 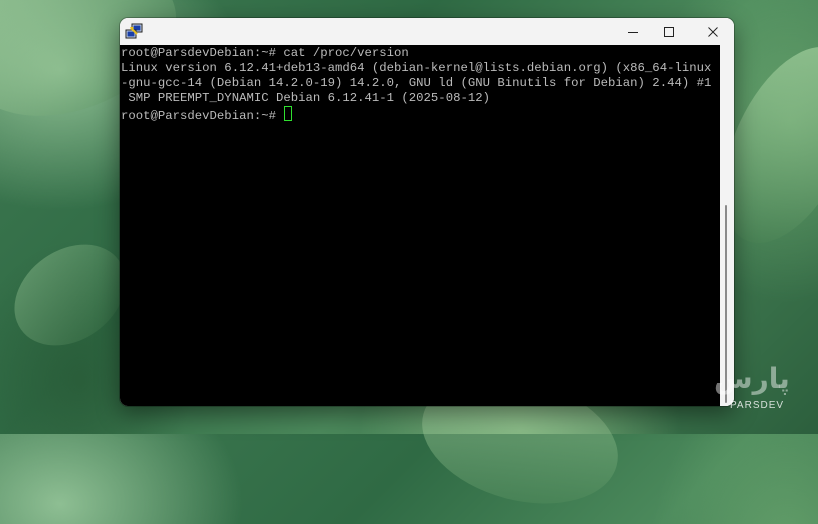 I want to click on watermark-text: PARSDEV, so click(x=757, y=405).